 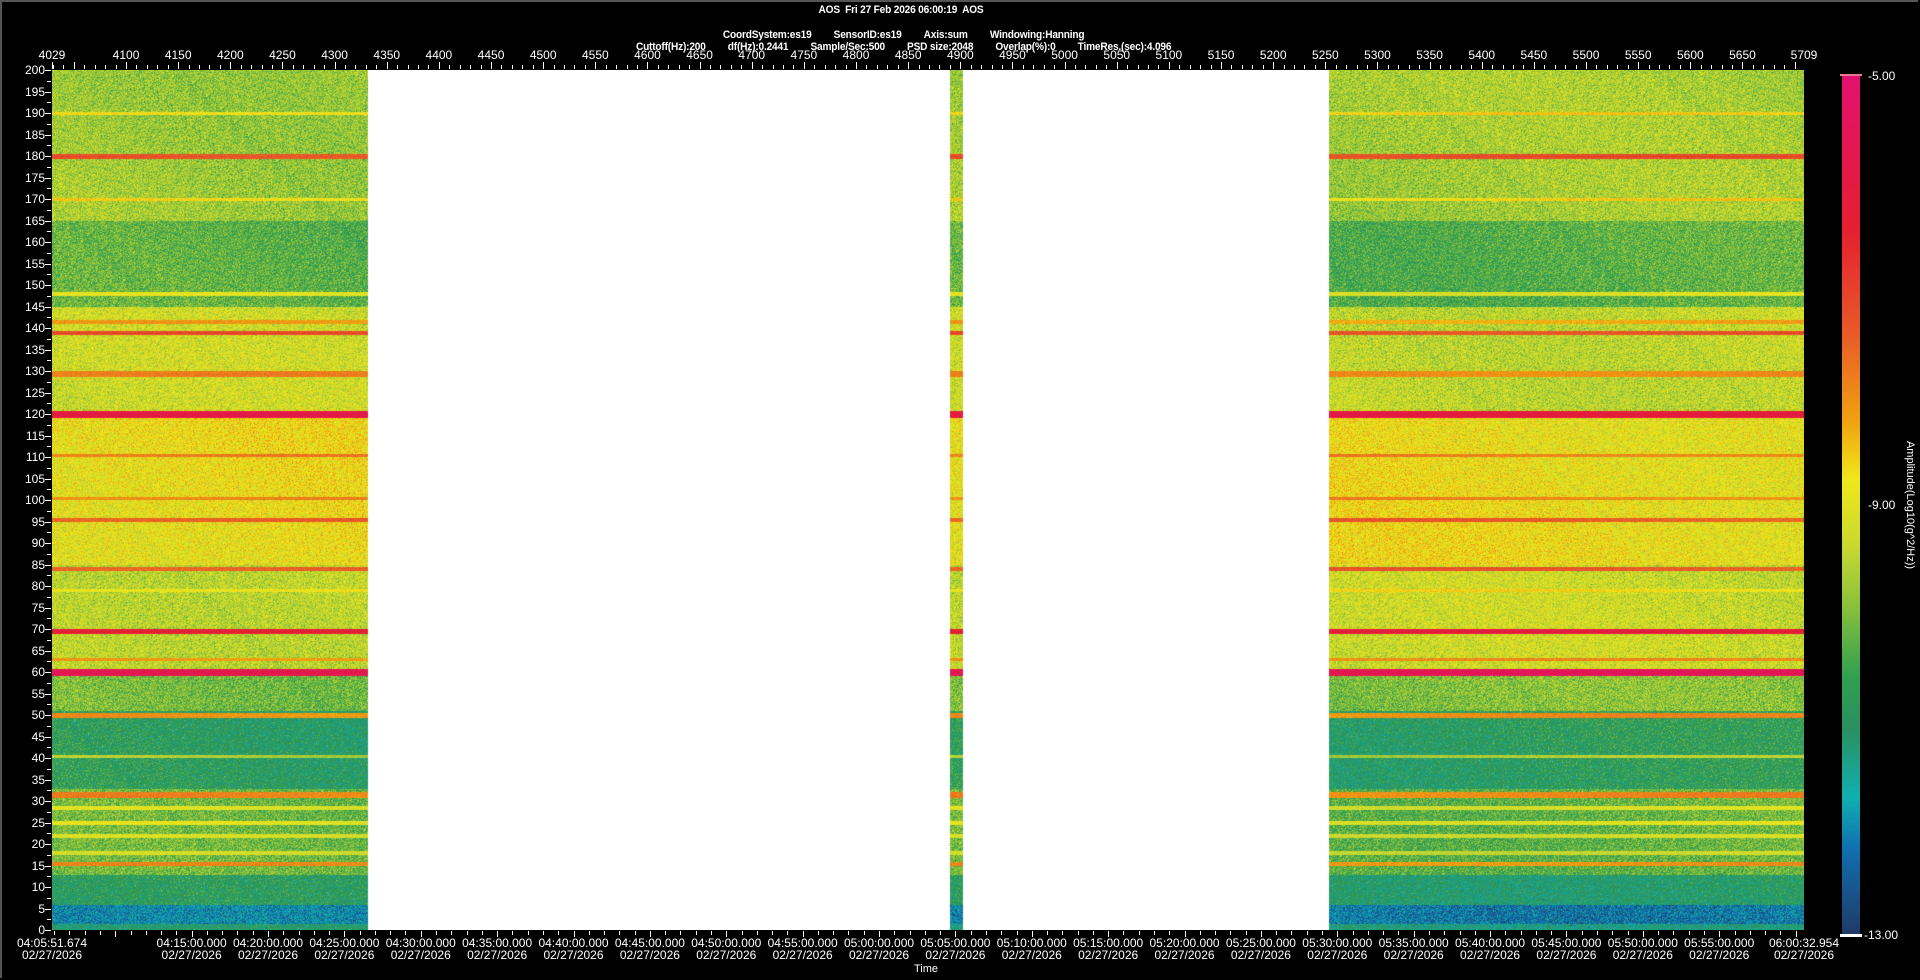 I want to click on time-label: 06:00:32.954 02/27/2026, so click(x=1804, y=949).